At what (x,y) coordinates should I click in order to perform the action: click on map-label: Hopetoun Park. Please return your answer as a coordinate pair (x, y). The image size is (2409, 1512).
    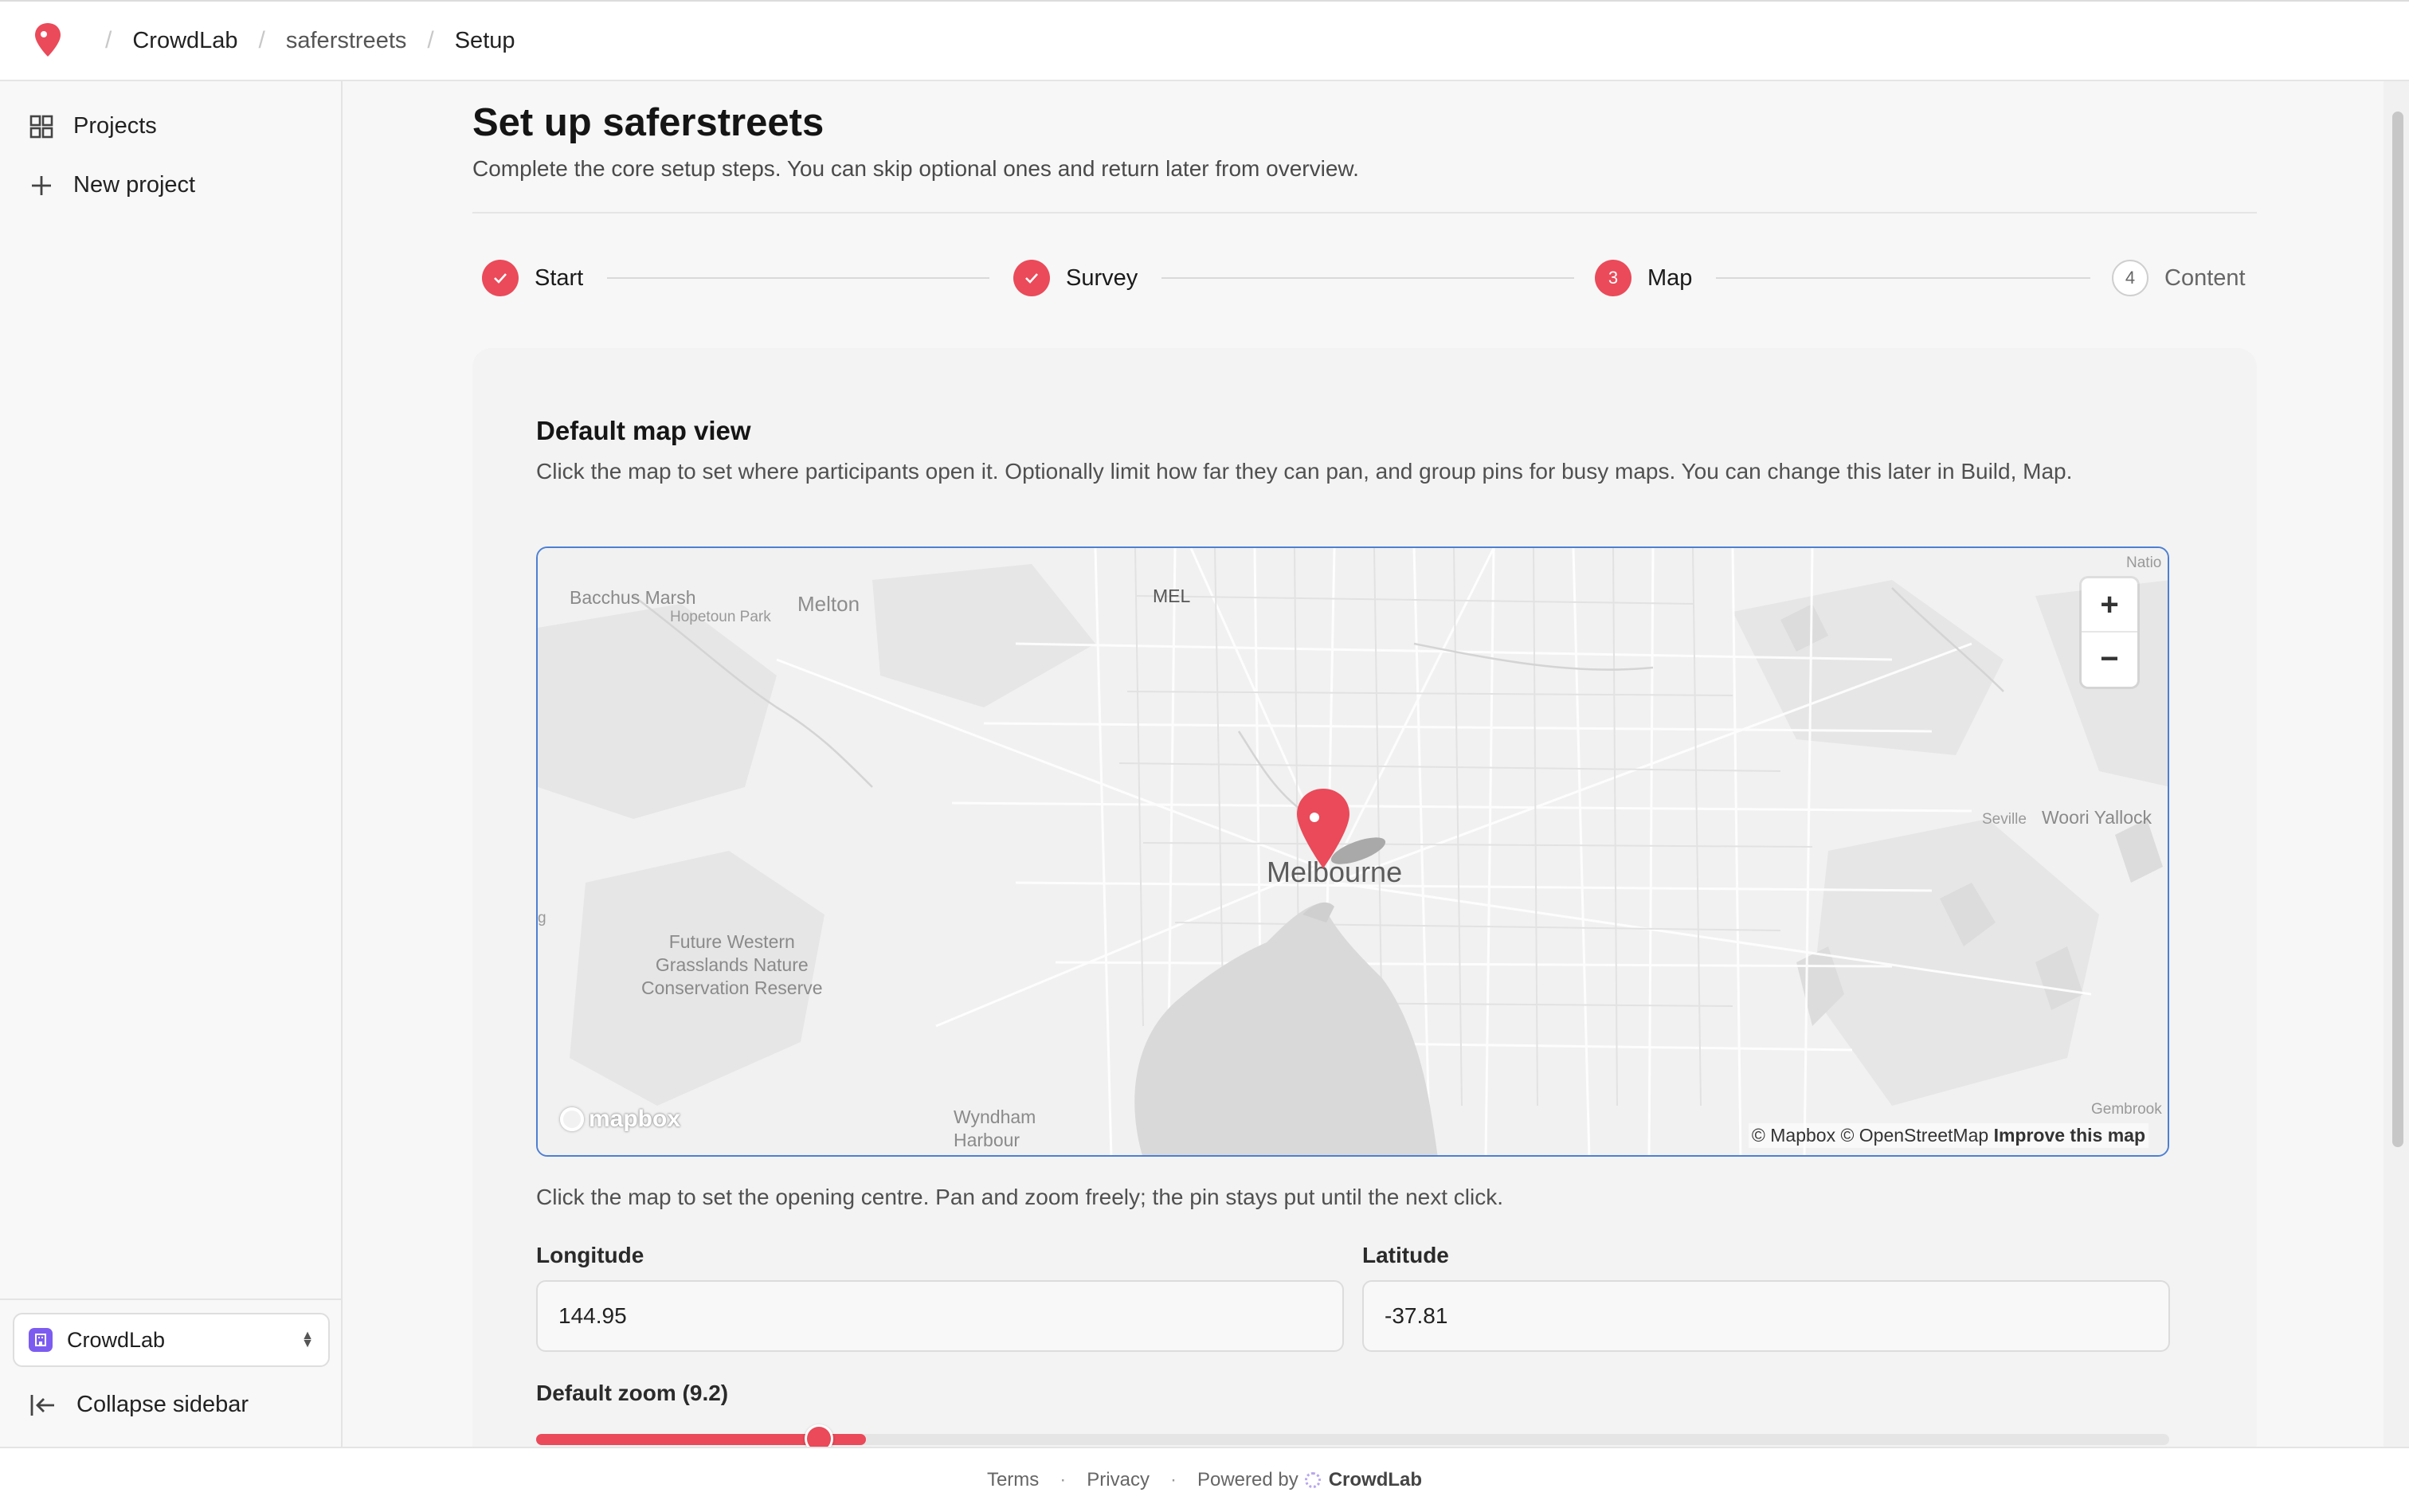
    Looking at the image, I should click on (720, 617).